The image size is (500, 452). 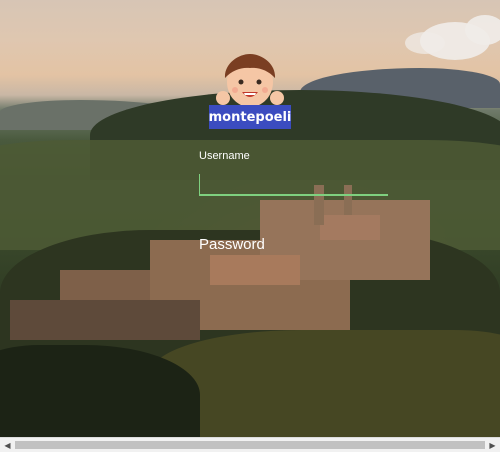 What do you see at coordinates (232, 244) in the screenshot?
I see `password-label: Password` at bounding box center [232, 244].